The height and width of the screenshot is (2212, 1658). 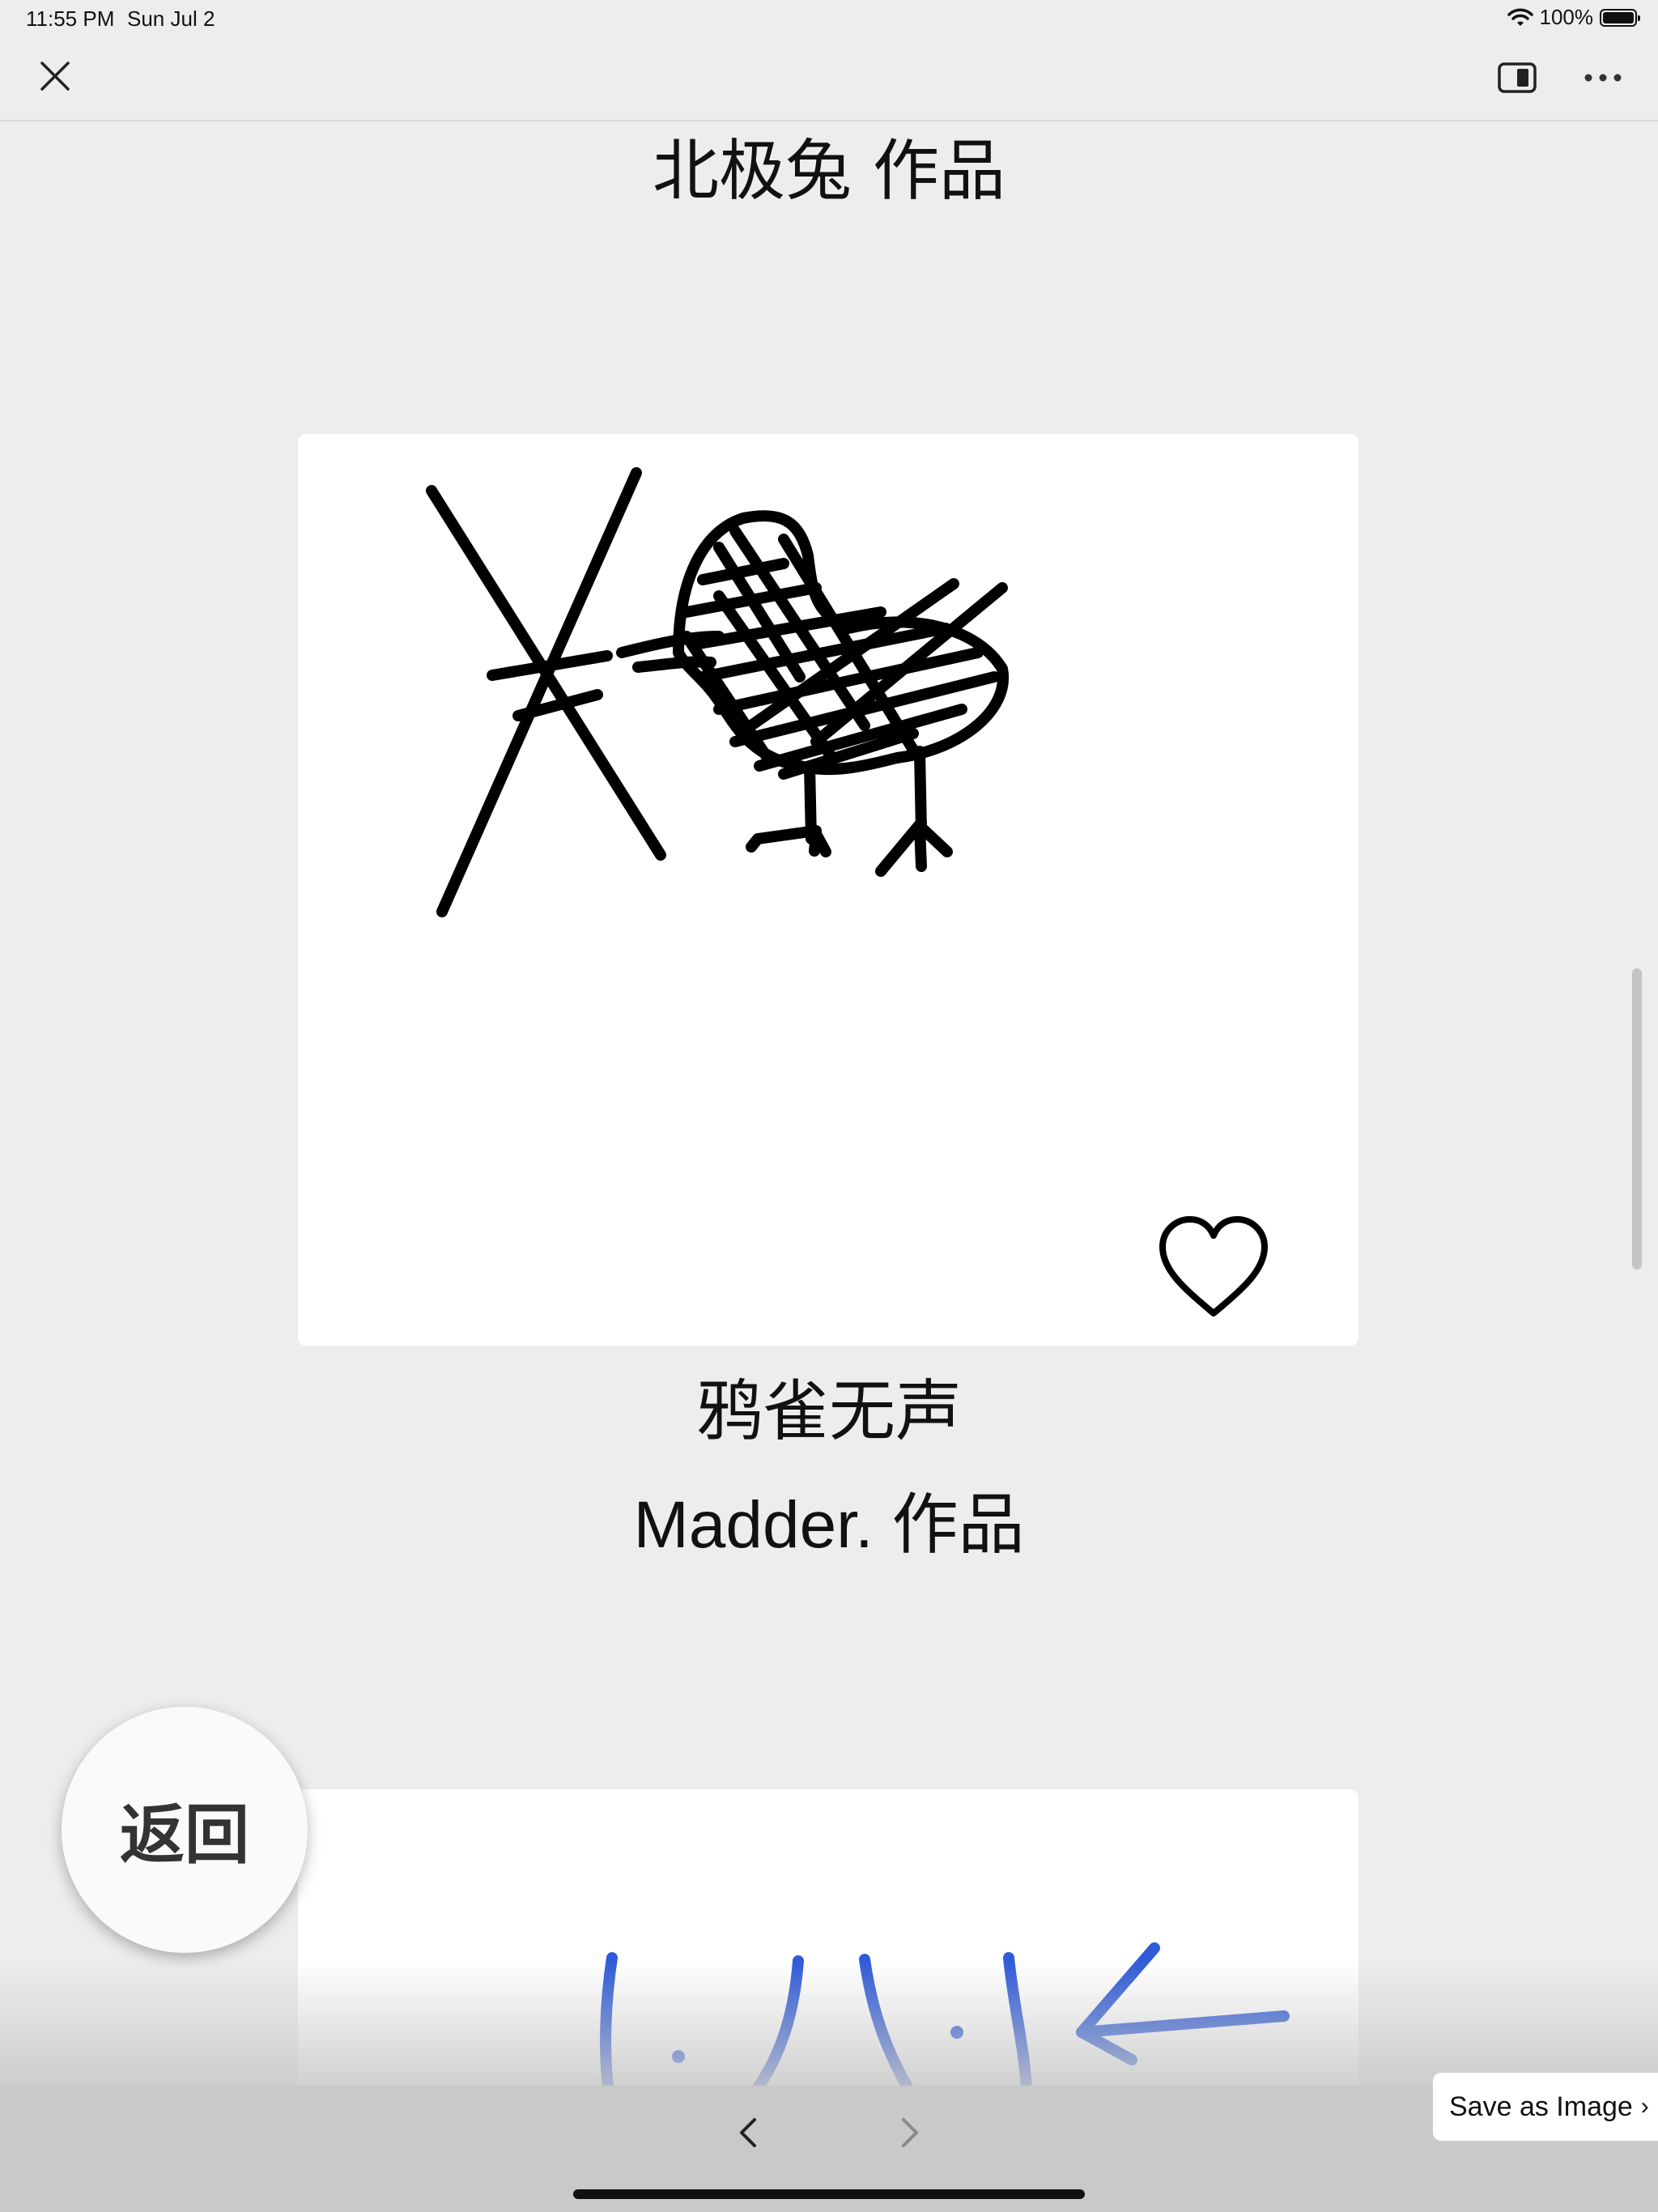 What do you see at coordinates (829, 2194) in the screenshot?
I see `home-indicator` at bounding box center [829, 2194].